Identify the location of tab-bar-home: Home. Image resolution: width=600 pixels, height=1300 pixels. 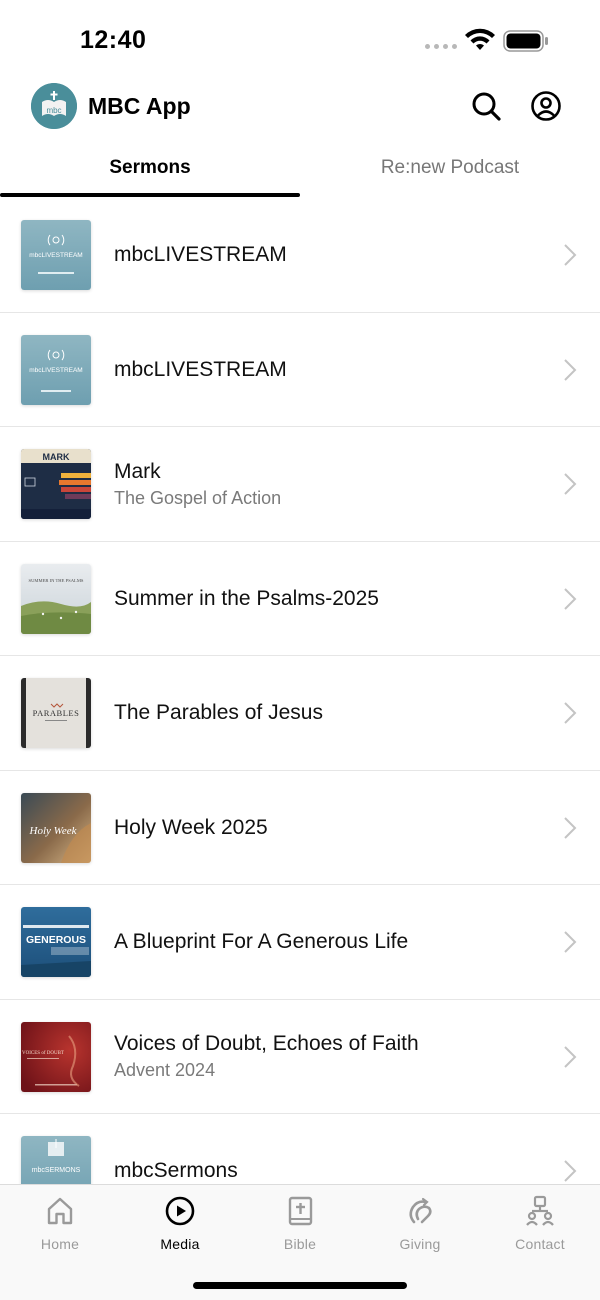
(60, 1227).